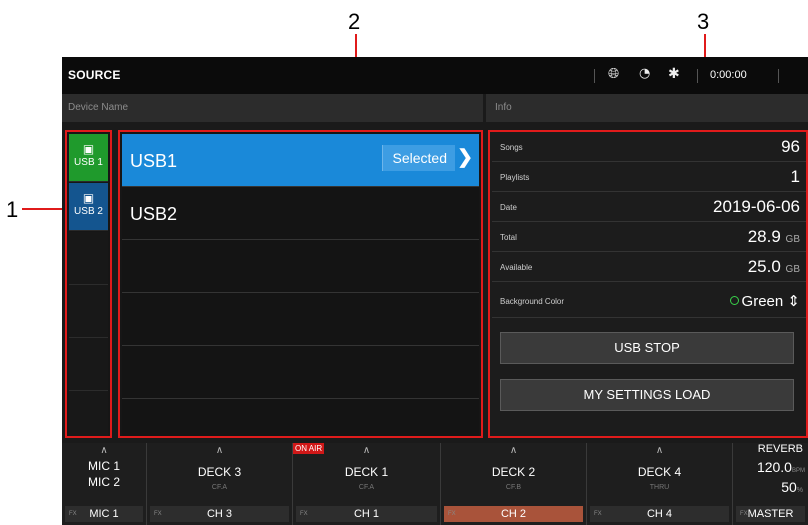 This screenshot has height=525, width=808. I want to click on sub-header: Device Name Info, so click(435, 108).